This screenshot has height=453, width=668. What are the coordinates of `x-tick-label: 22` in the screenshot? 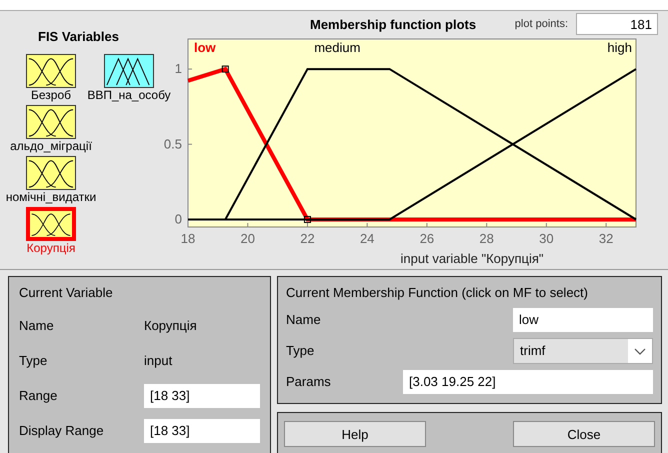 It's located at (307, 238).